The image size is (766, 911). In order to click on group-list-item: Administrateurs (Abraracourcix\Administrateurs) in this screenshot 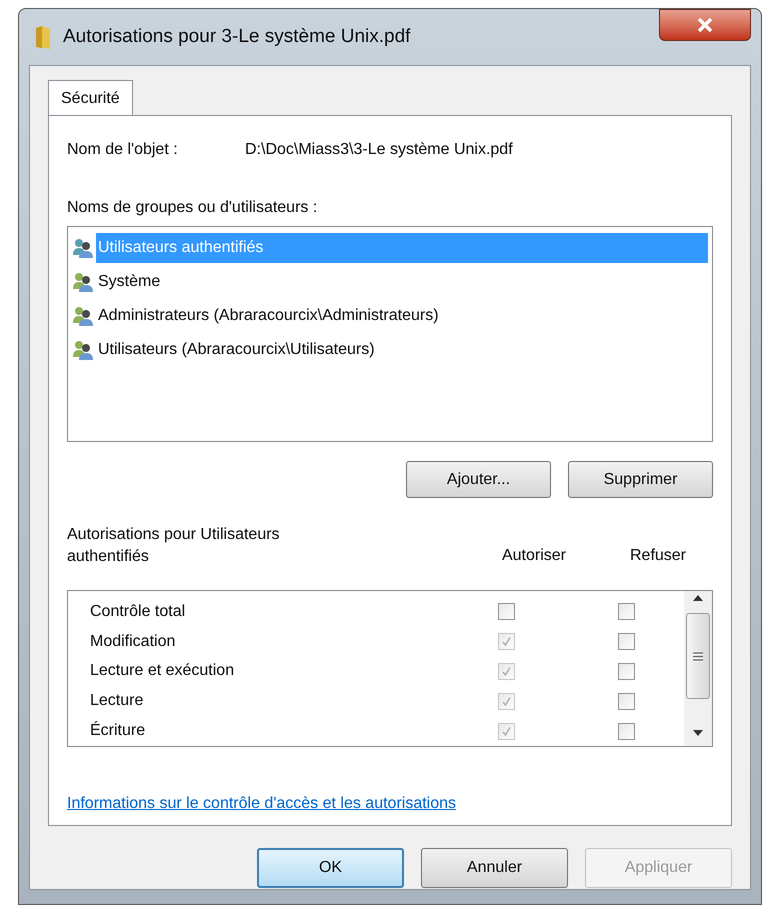, I will do `click(402, 316)`.